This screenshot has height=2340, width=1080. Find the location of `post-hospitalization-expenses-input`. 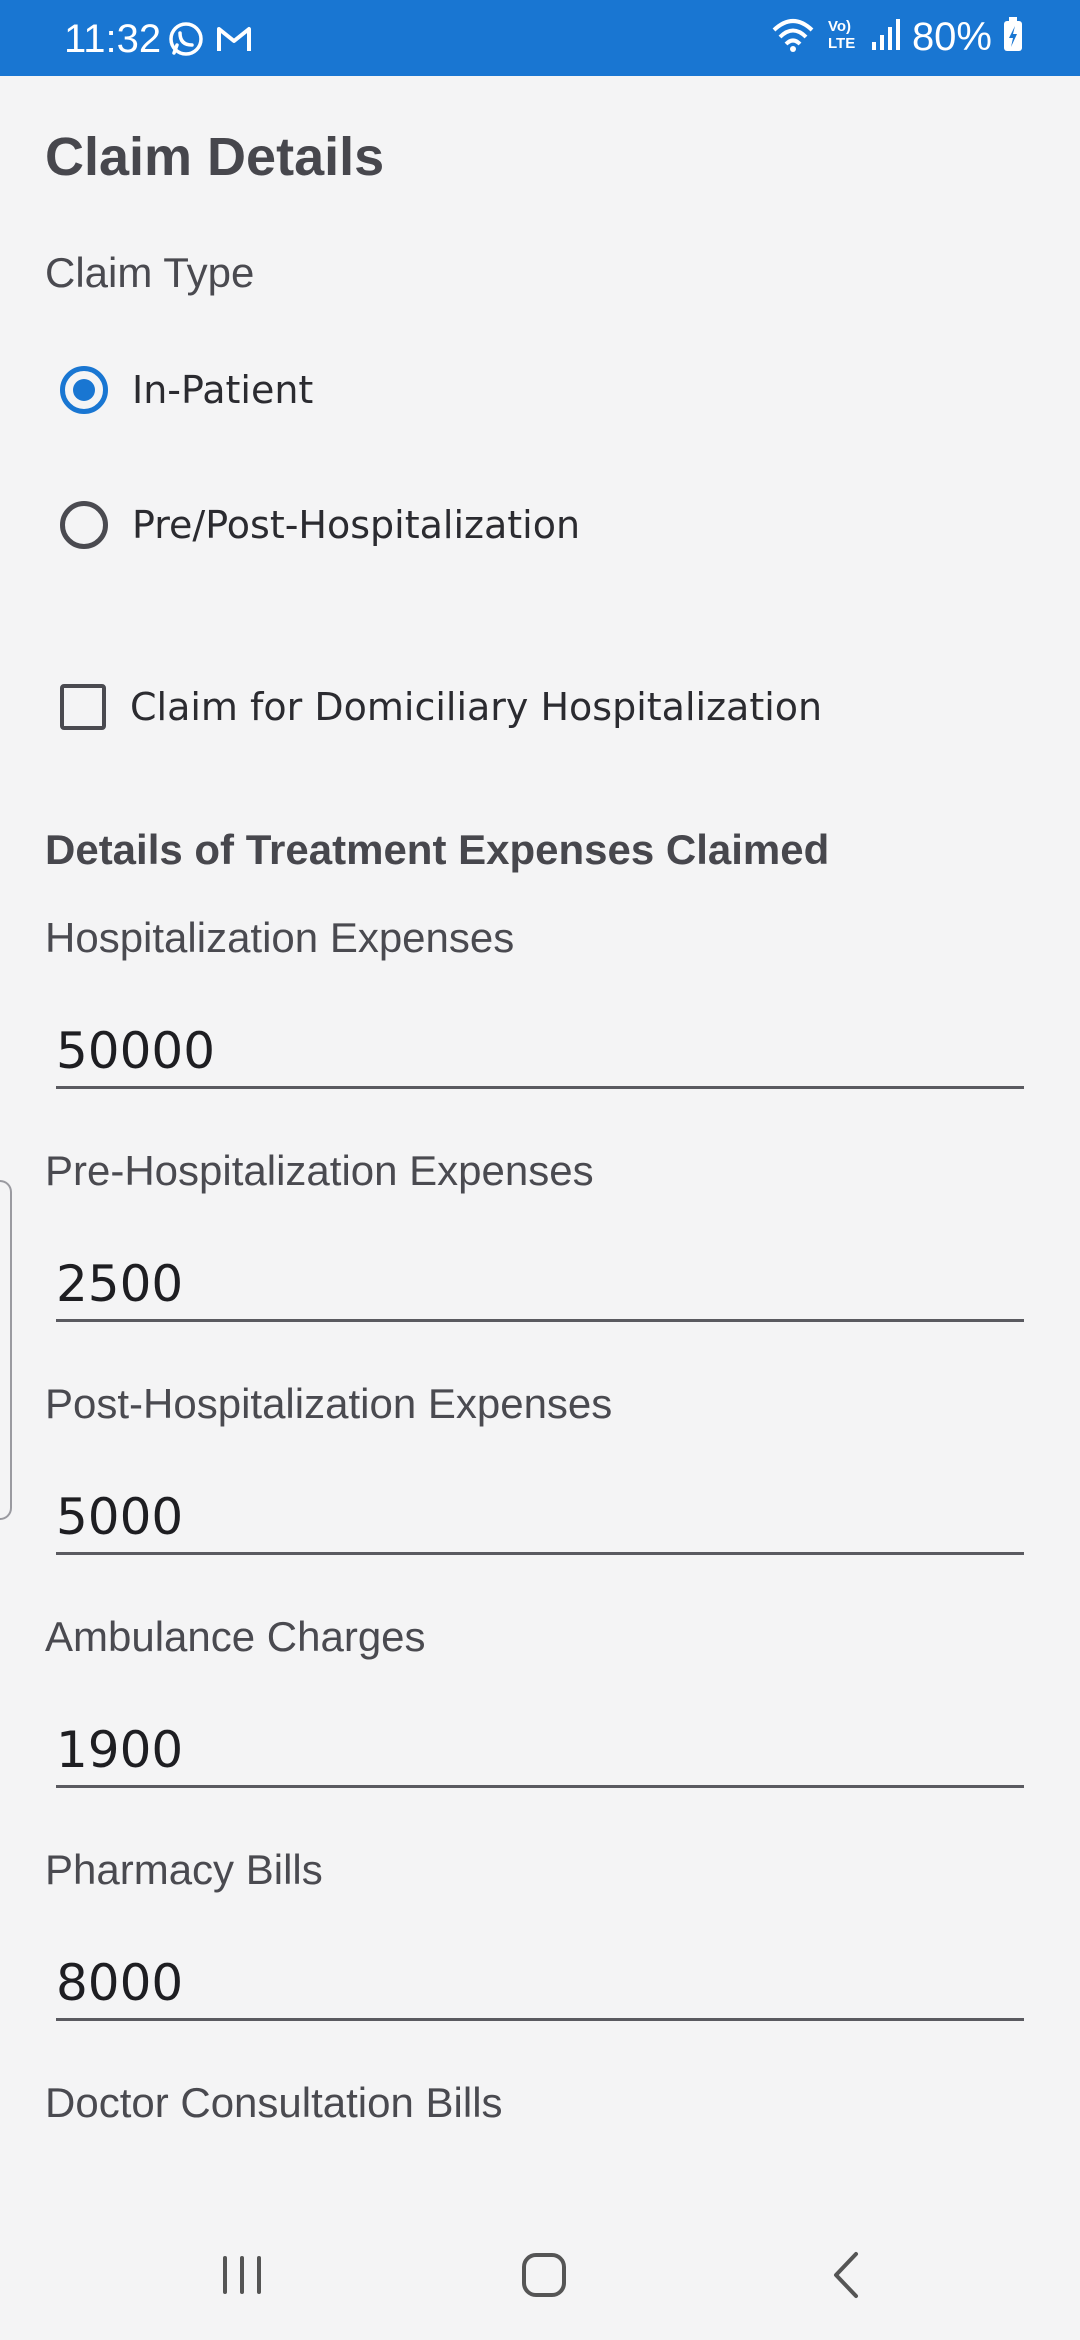

post-hospitalization-expenses-input is located at coordinates (540, 1518).